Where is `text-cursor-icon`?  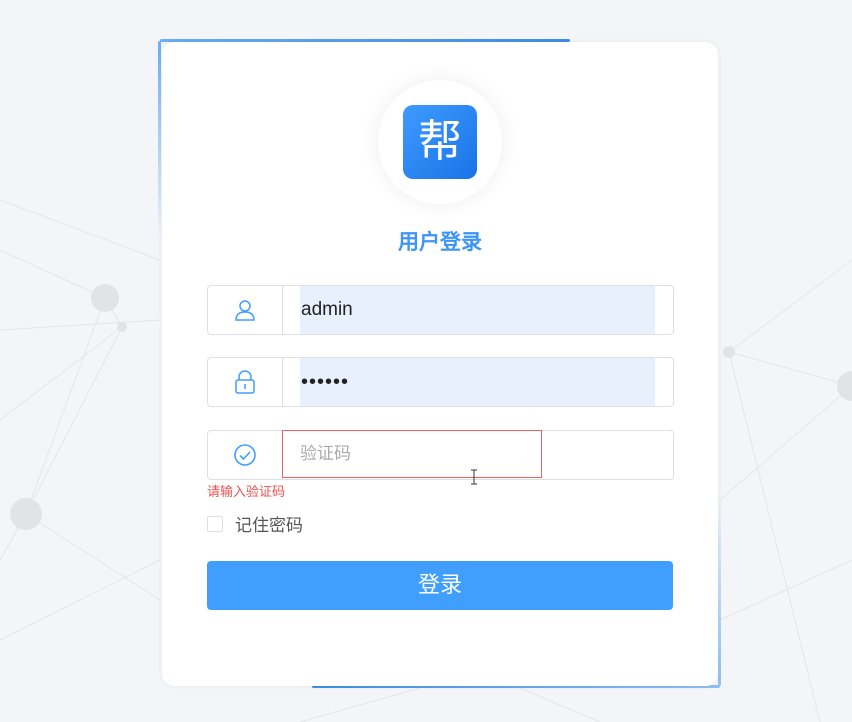 text-cursor-icon is located at coordinates (474, 477).